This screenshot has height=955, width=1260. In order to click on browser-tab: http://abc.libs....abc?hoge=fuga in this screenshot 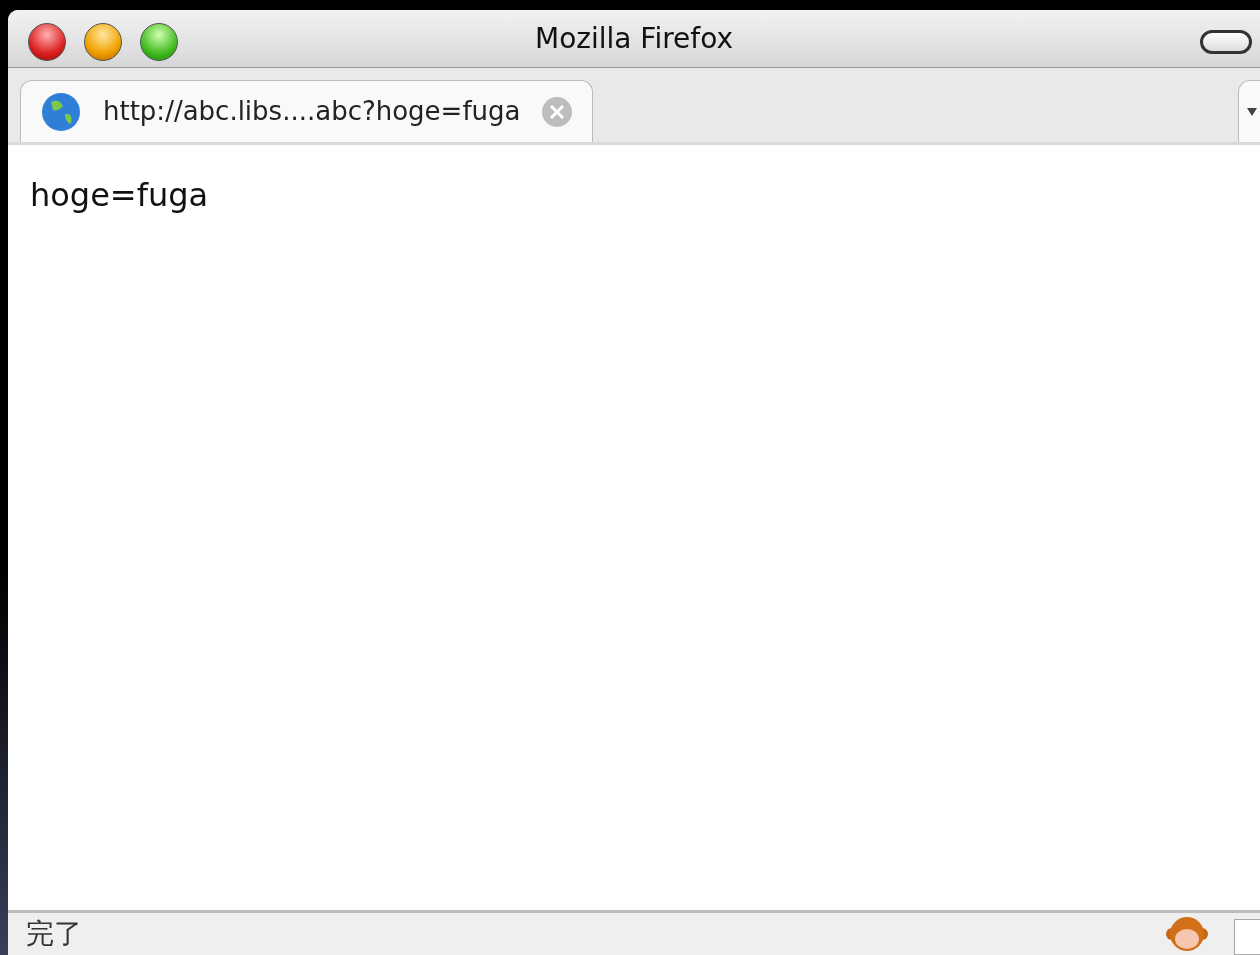, I will do `click(307, 111)`.